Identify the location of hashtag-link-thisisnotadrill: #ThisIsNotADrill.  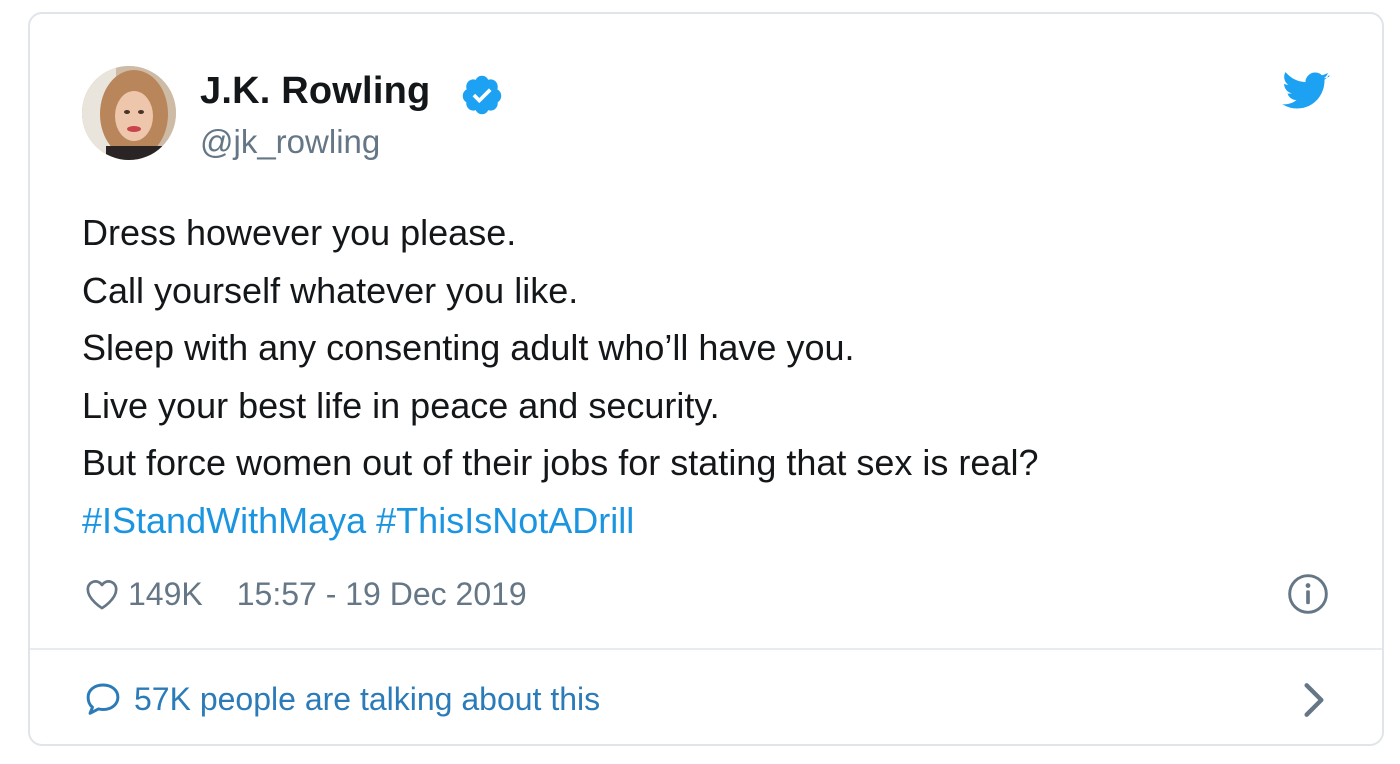
(505, 520).